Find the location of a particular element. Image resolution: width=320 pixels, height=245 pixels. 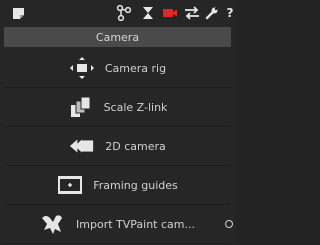

list-item-framing-guides: Framing guides is located at coordinates (117, 185).